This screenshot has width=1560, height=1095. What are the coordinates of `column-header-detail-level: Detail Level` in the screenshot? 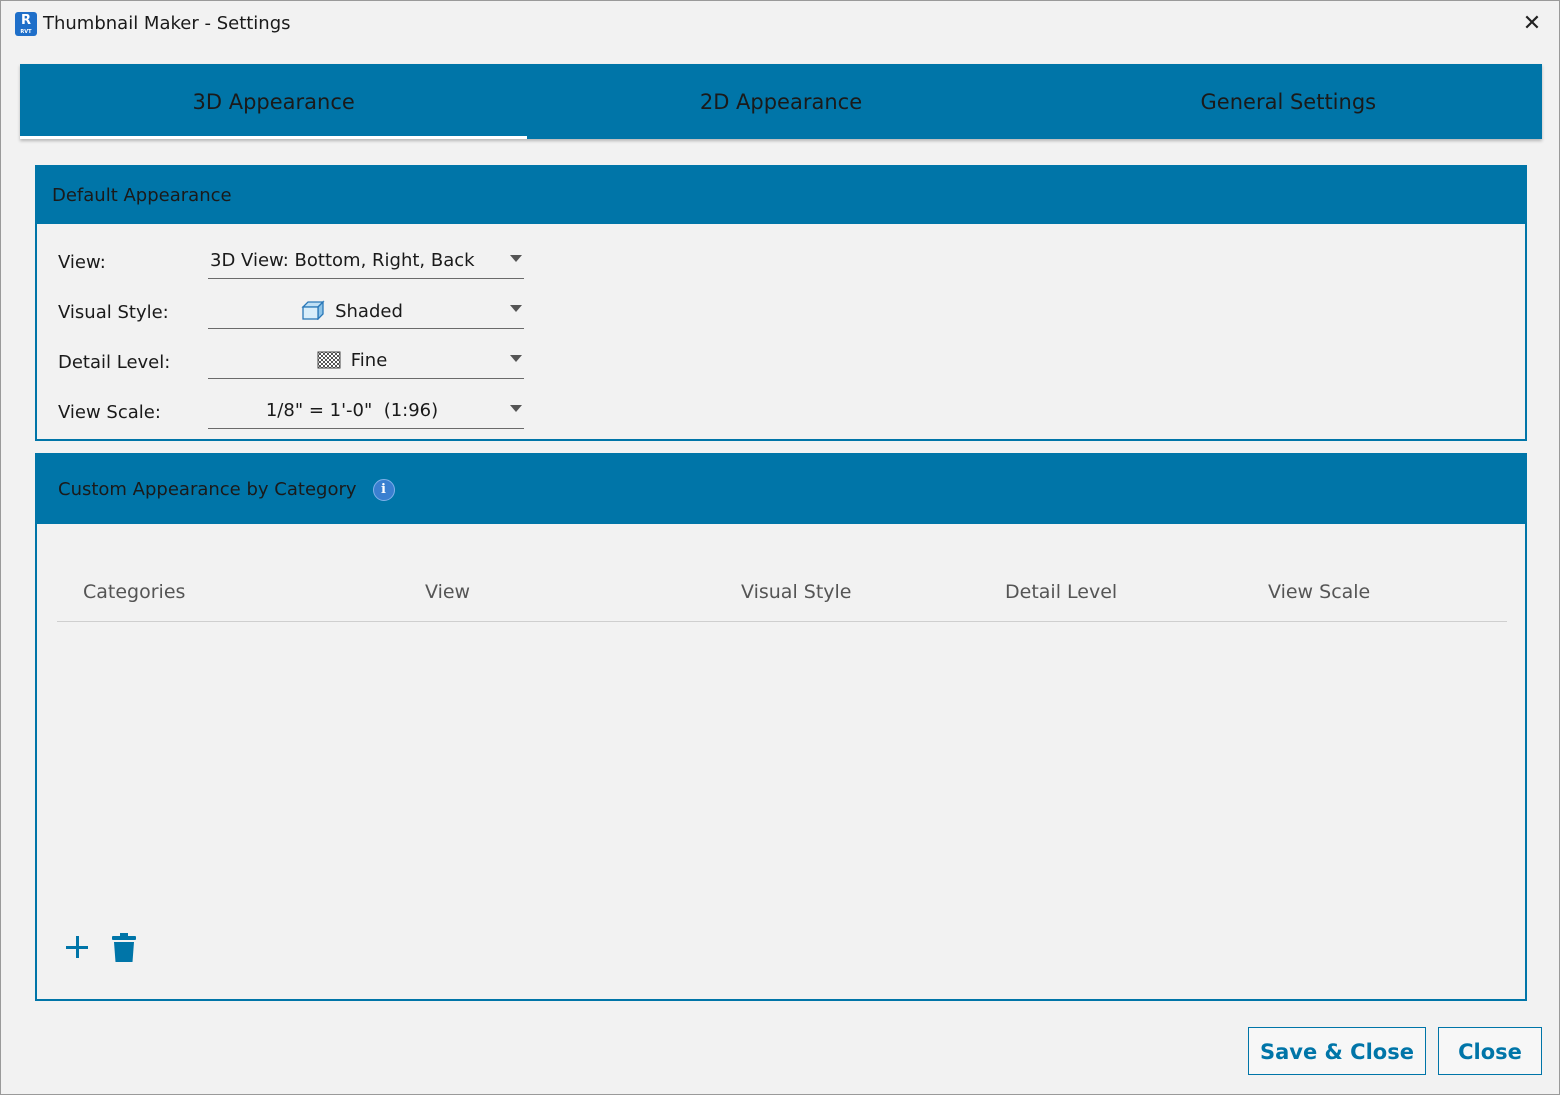 It's located at (1061, 592).